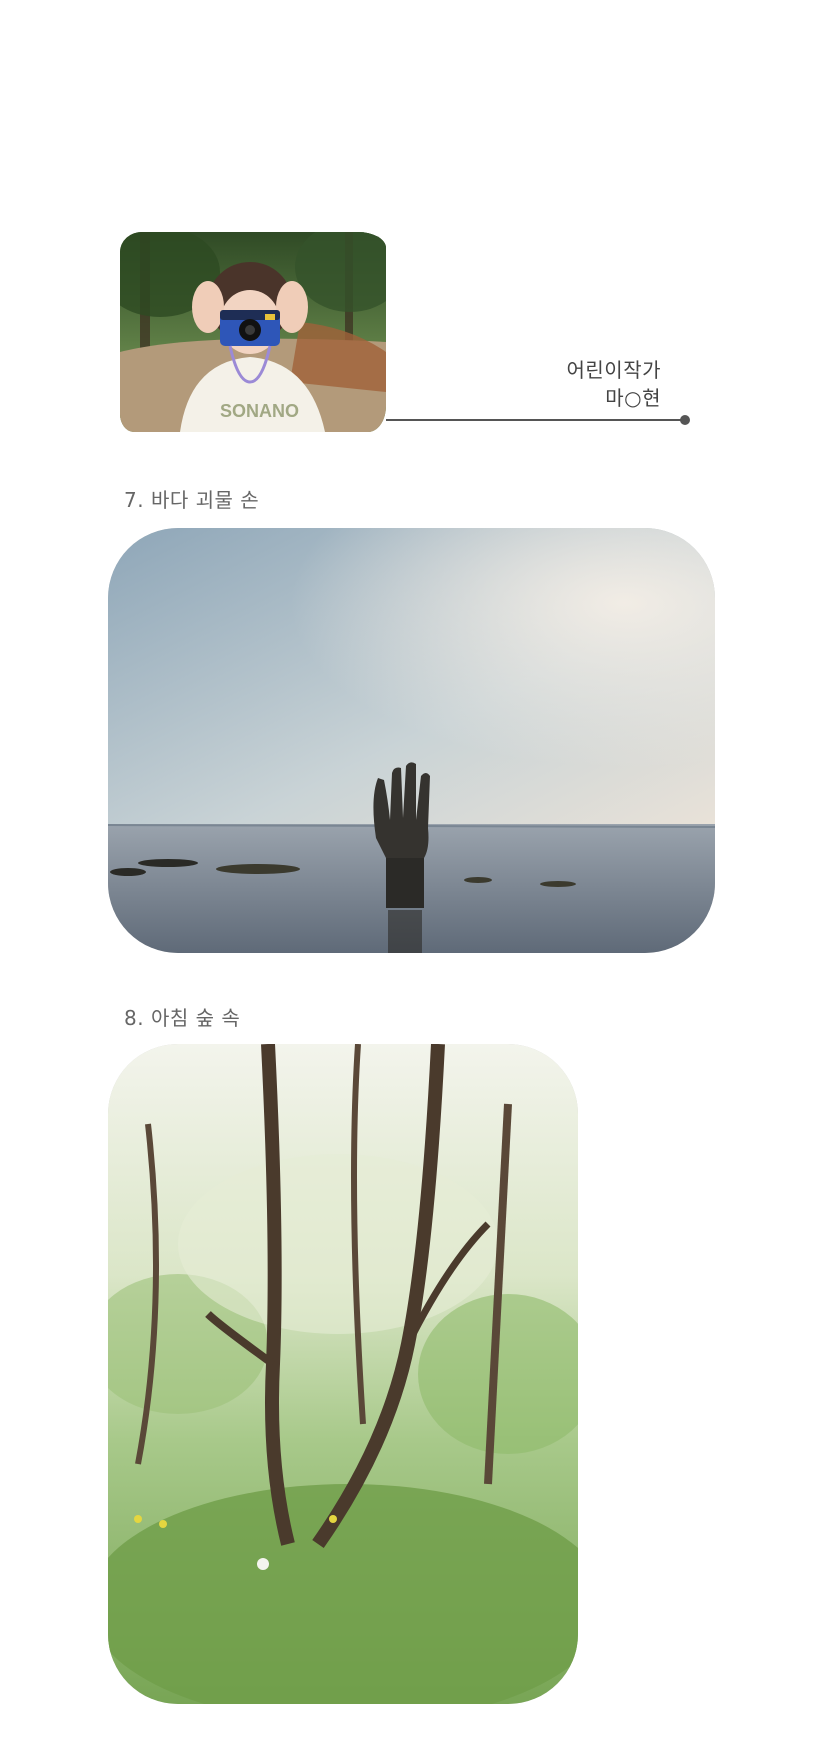 The image size is (820, 1762). What do you see at coordinates (633, 398) in the screenshot?
I see `author-name: 마○현` at bounding box center [633, 398].